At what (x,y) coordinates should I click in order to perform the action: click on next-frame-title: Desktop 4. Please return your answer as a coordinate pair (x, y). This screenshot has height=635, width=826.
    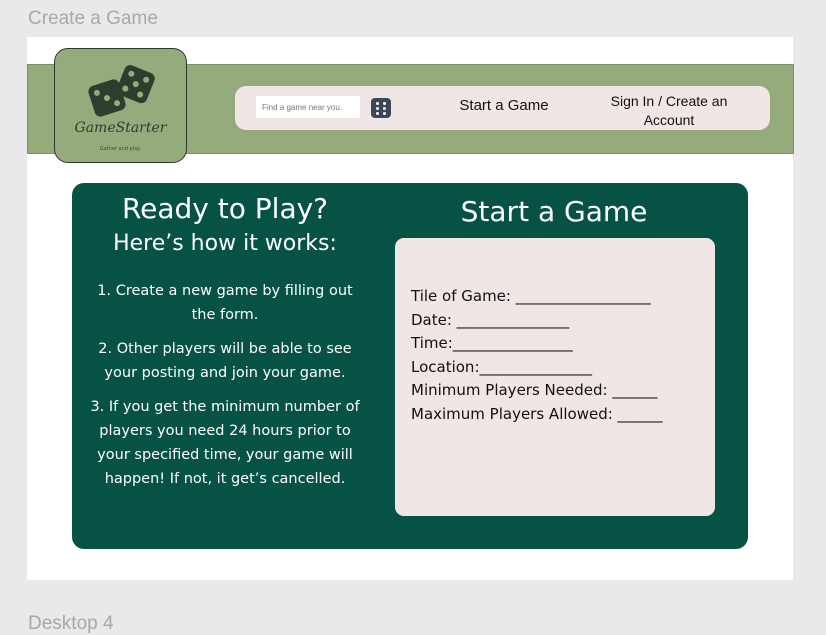
    Looking at the image, I should click on (71, 623).